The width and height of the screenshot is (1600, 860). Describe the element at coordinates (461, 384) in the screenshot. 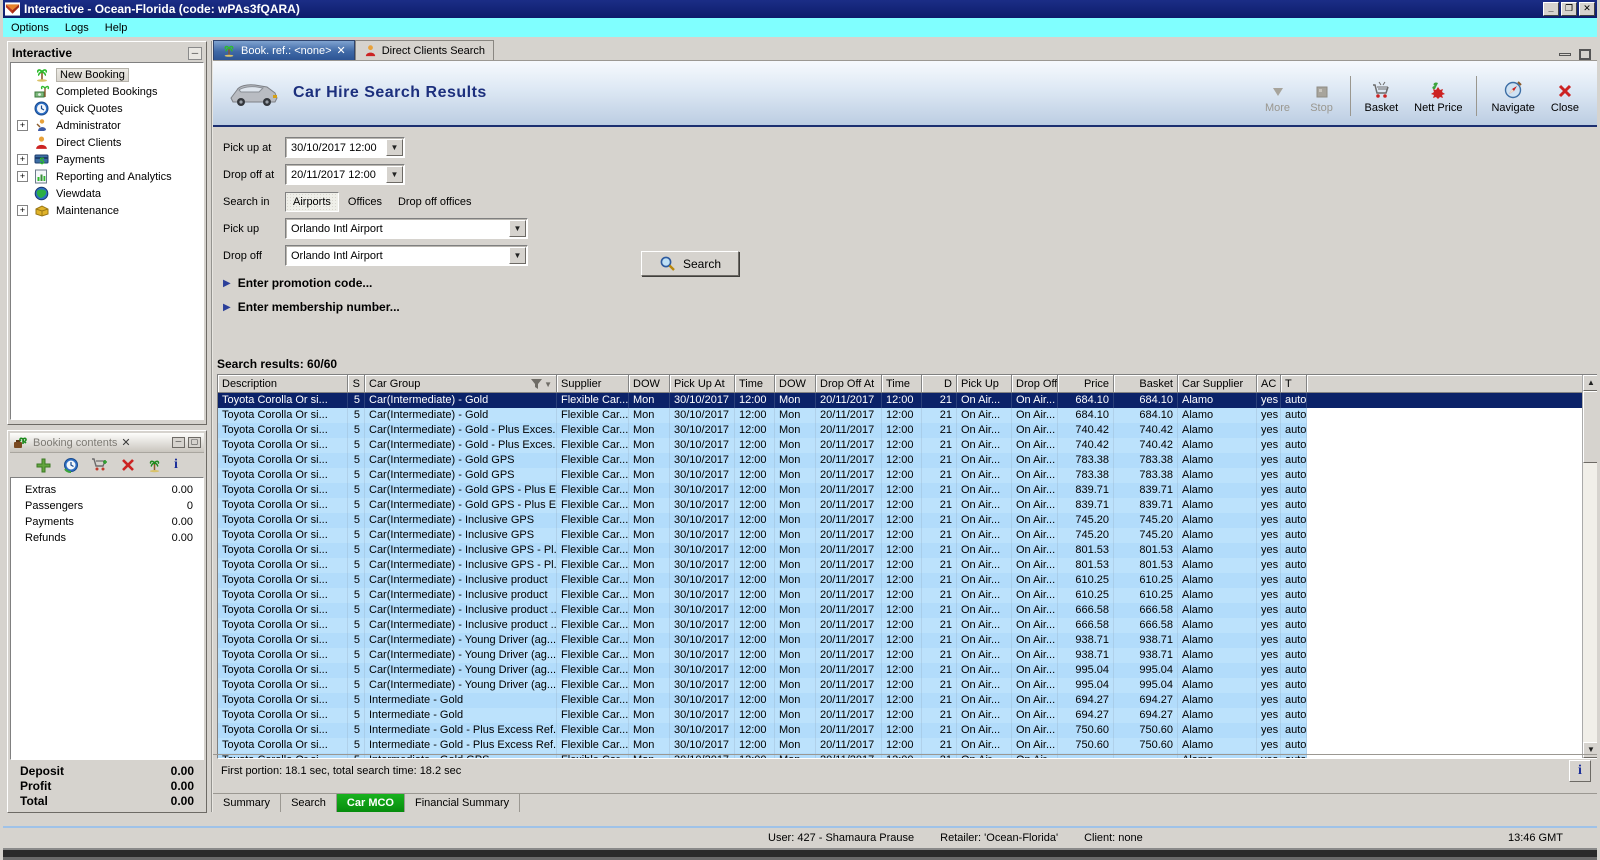

I see `column-header-car_group: Car Group ▼` at that location.